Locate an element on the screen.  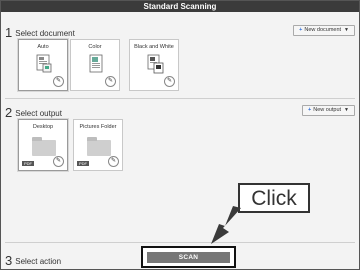
pointer-arrow-icon is located at coordinates (226, 225).